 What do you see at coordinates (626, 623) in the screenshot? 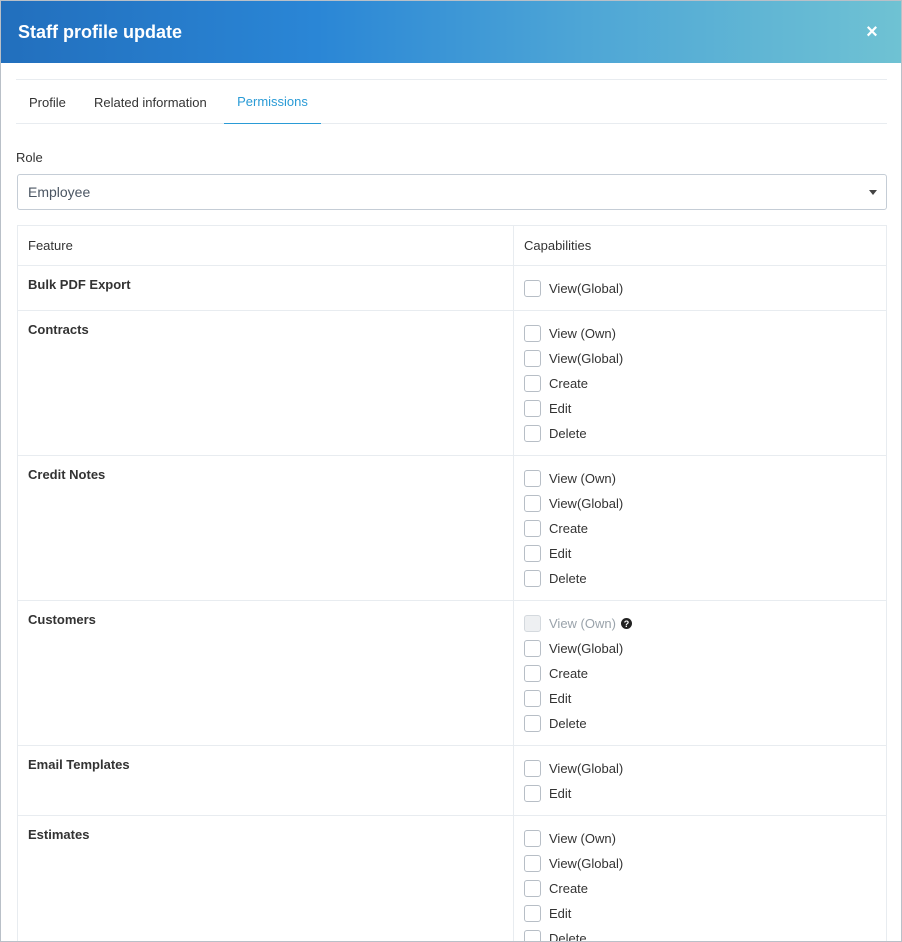
I see `help-icon: ?` at bounding box center [626, 623].